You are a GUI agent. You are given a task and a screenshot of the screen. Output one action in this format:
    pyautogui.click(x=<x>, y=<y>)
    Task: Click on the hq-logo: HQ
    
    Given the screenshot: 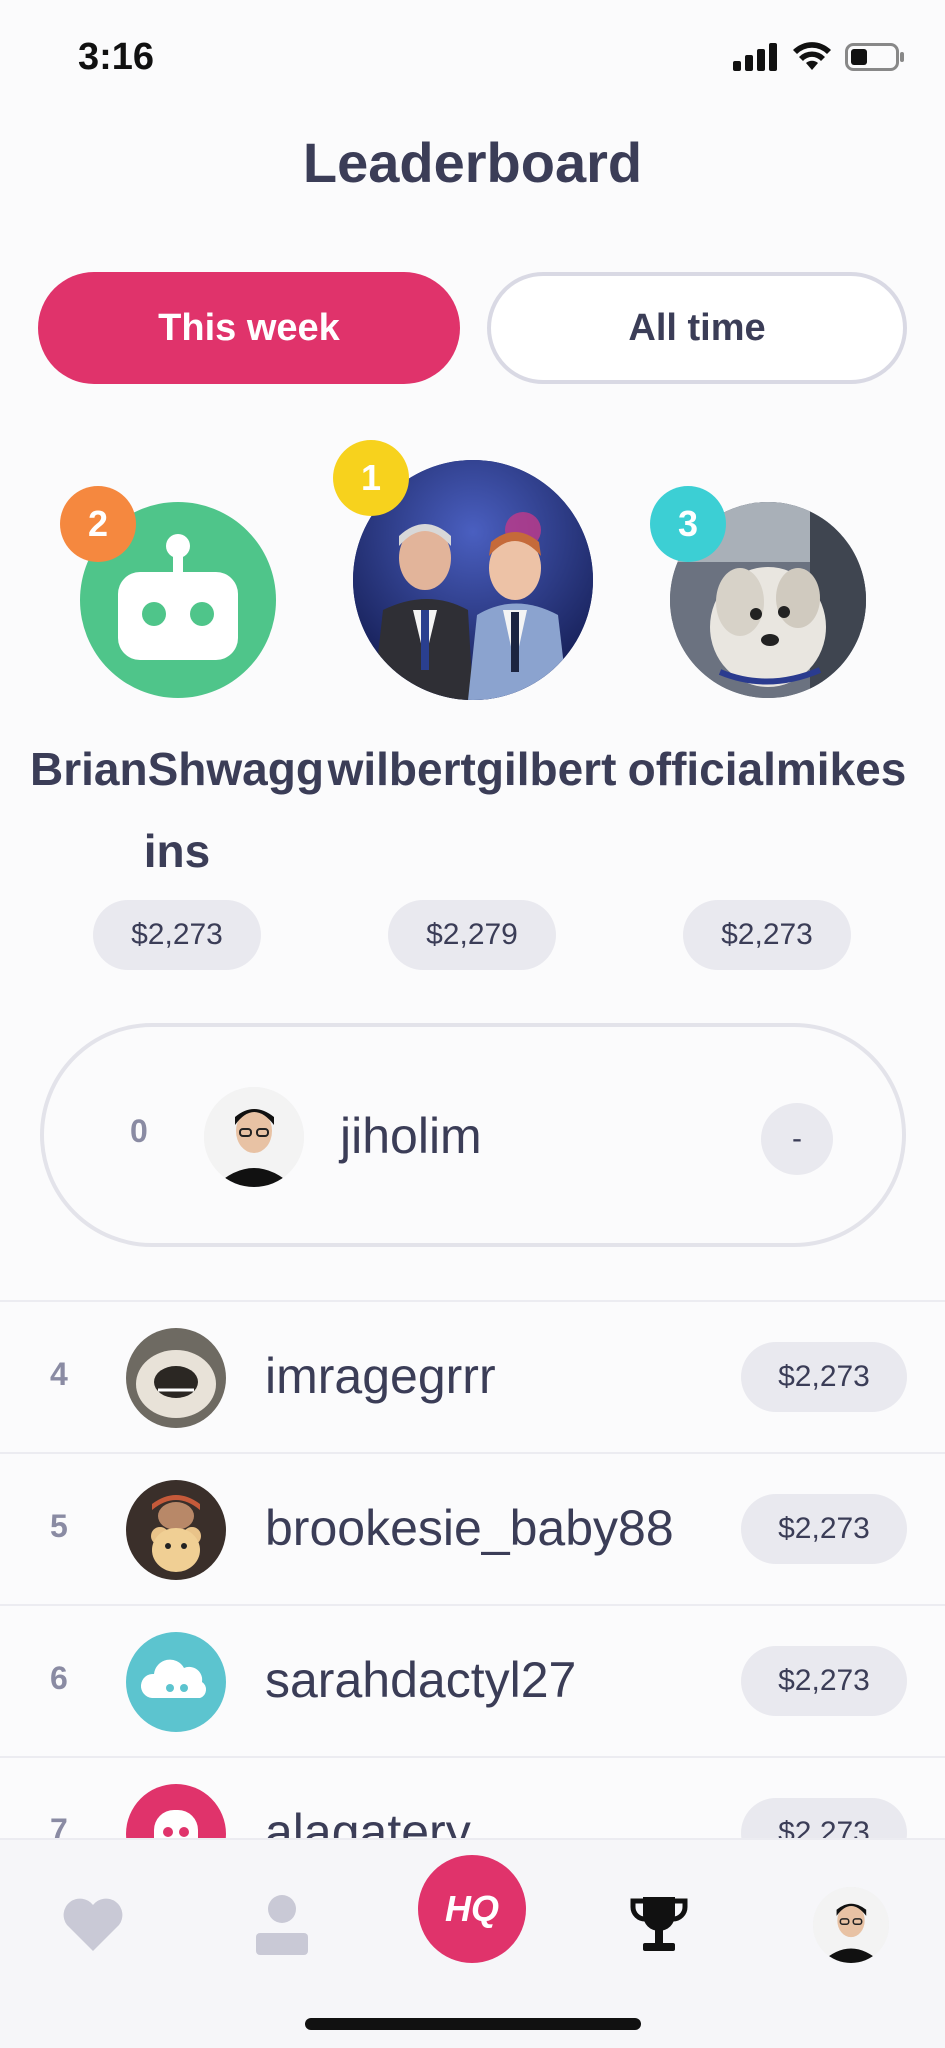 What is the action you would take?
    pyautogui.click(x=472, y=1908)
    